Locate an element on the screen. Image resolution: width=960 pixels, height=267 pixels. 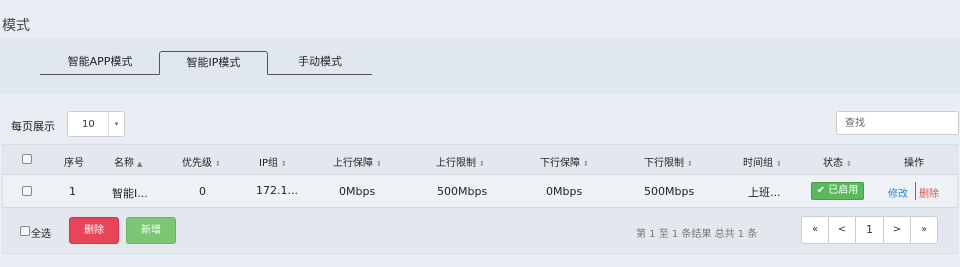
col-actions: 操作 is located at coordinates (914, 161).